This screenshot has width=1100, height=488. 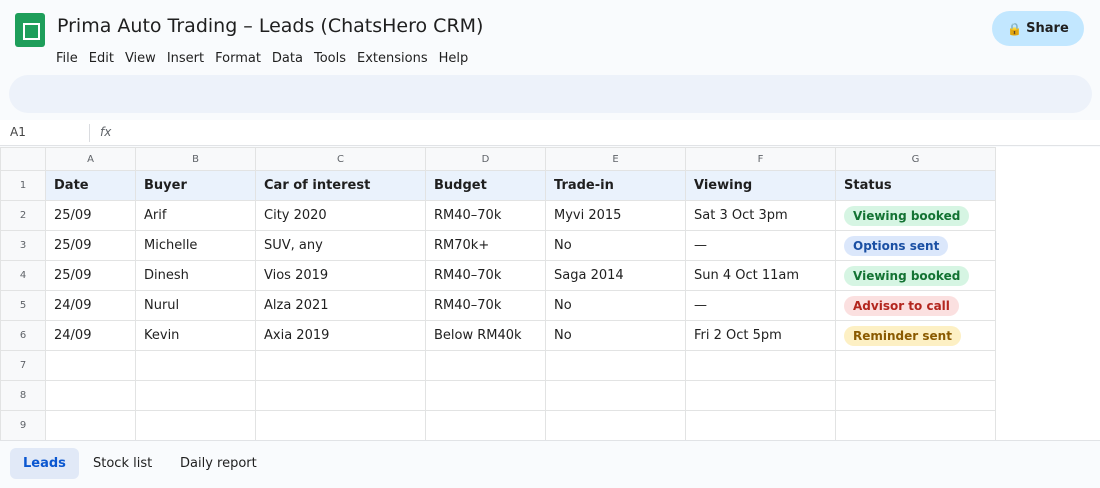 I want to click on column-header-d: D, so click(x=485, y=159).